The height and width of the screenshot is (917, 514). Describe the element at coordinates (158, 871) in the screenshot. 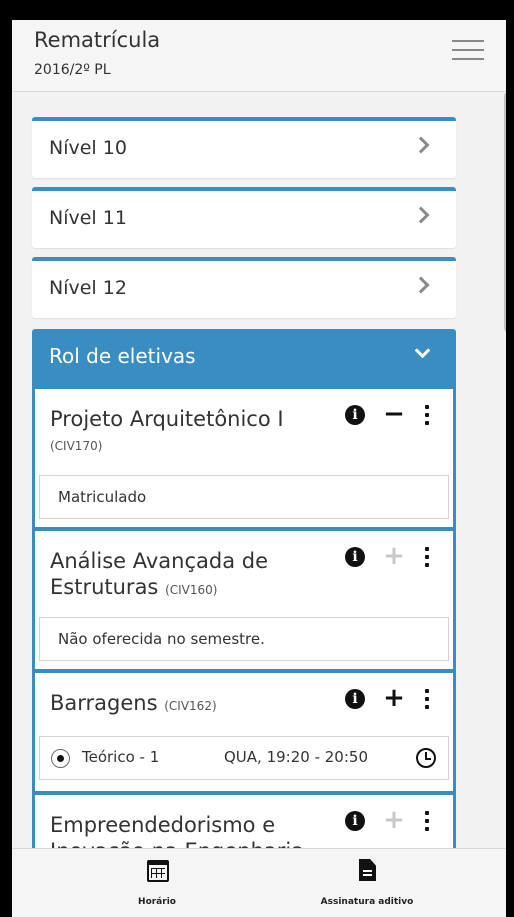

I see `calendar-icon` at that location.